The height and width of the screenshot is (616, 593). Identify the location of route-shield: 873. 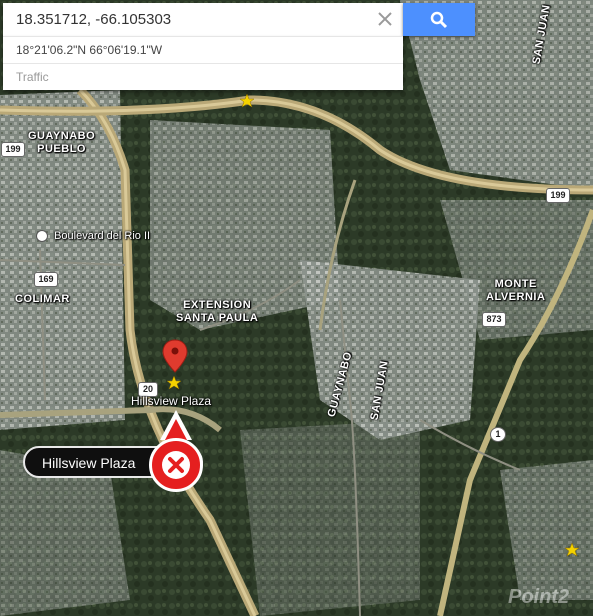
(494, 319).